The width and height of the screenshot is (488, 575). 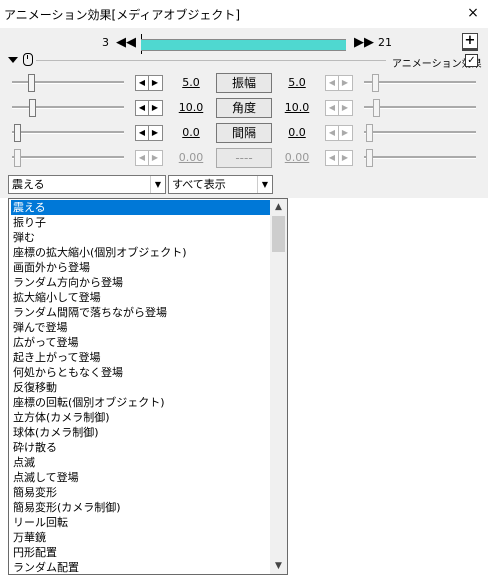 I want to click on param4-right-track, so click(x=420, y=157).